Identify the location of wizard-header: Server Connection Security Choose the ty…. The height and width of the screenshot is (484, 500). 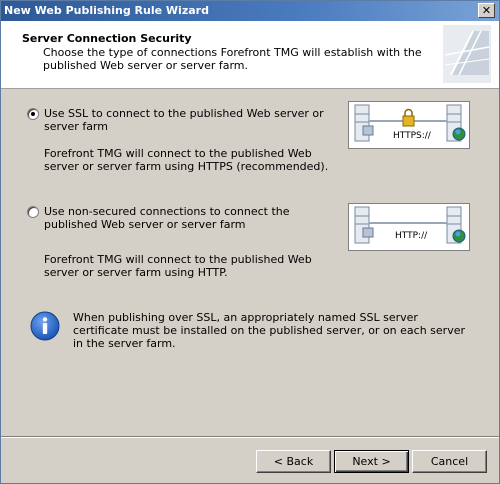
(250, 55).